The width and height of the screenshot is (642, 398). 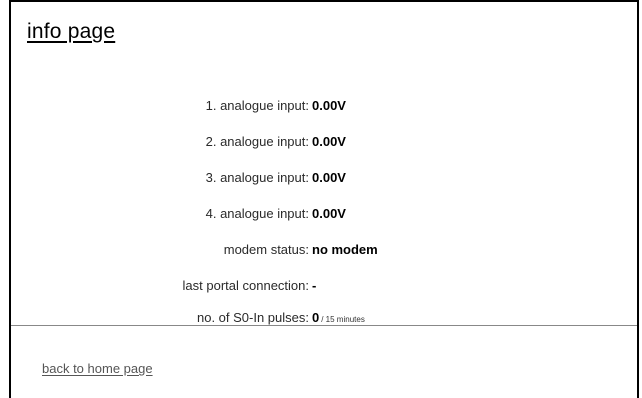 I want to click on info-row-modem-status: modem status: no modem, so click(x=321, y=250).